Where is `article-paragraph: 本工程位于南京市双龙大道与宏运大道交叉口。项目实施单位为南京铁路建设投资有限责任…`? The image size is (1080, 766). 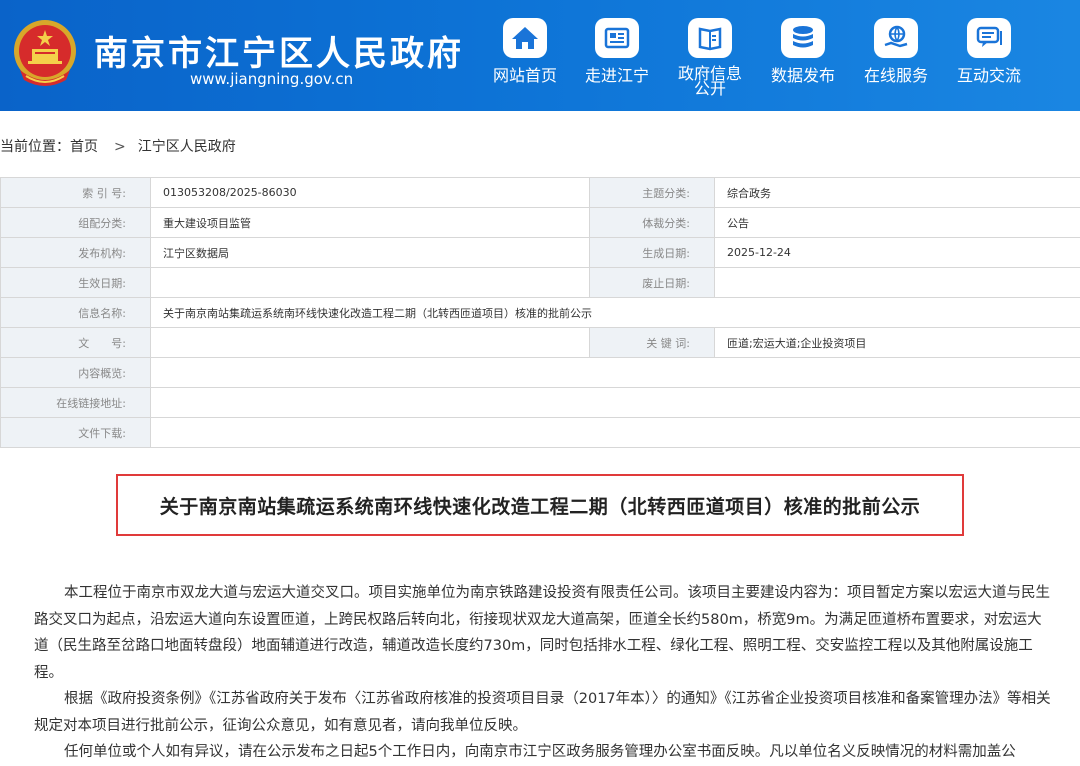
article-paragraph: 本工程位于南京市双龙大道与宏运大道交叉口。项目实施单位为南京铁路建设投资有限责任… is located at coordinates (544, 633).